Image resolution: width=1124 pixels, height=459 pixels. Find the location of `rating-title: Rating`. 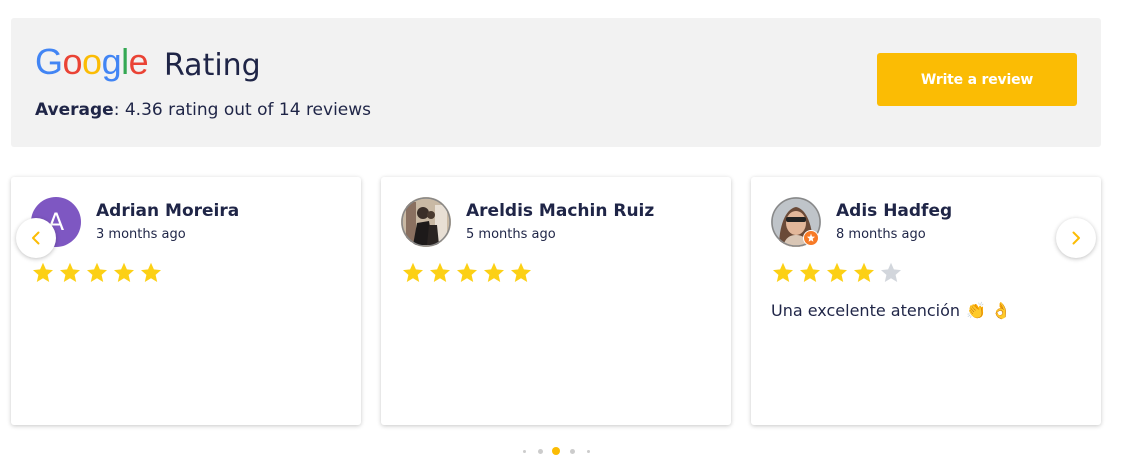

rating-title: Rating is located at coordinates (212, 65).